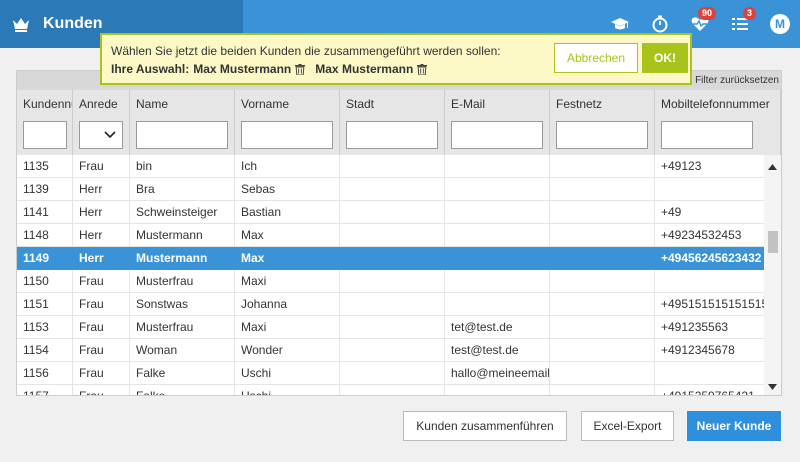  Describe the element at coordinates (391, 373) in the screenshot. I see `table-row: 1156FrauFalkeUschi hallo@meineemail.de` at that location.